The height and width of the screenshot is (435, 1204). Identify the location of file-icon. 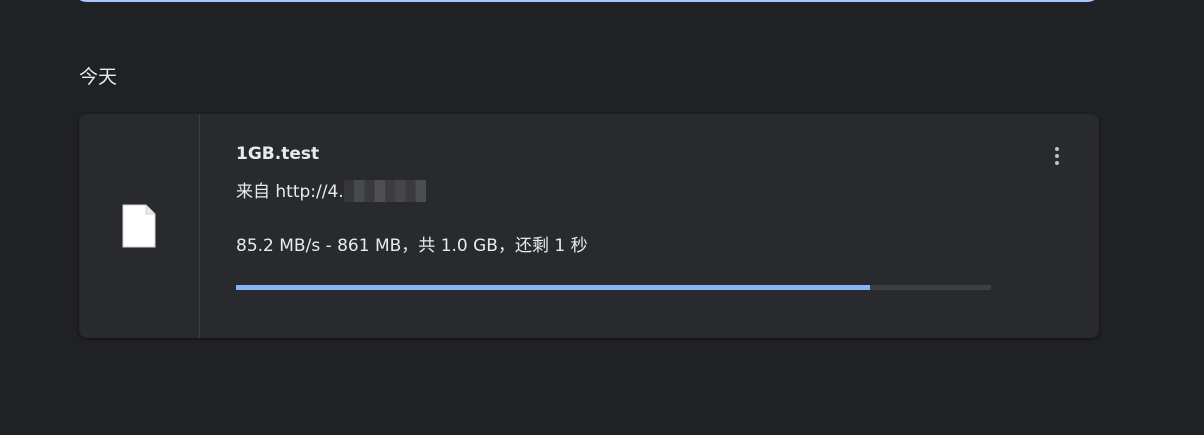
(139, 226).